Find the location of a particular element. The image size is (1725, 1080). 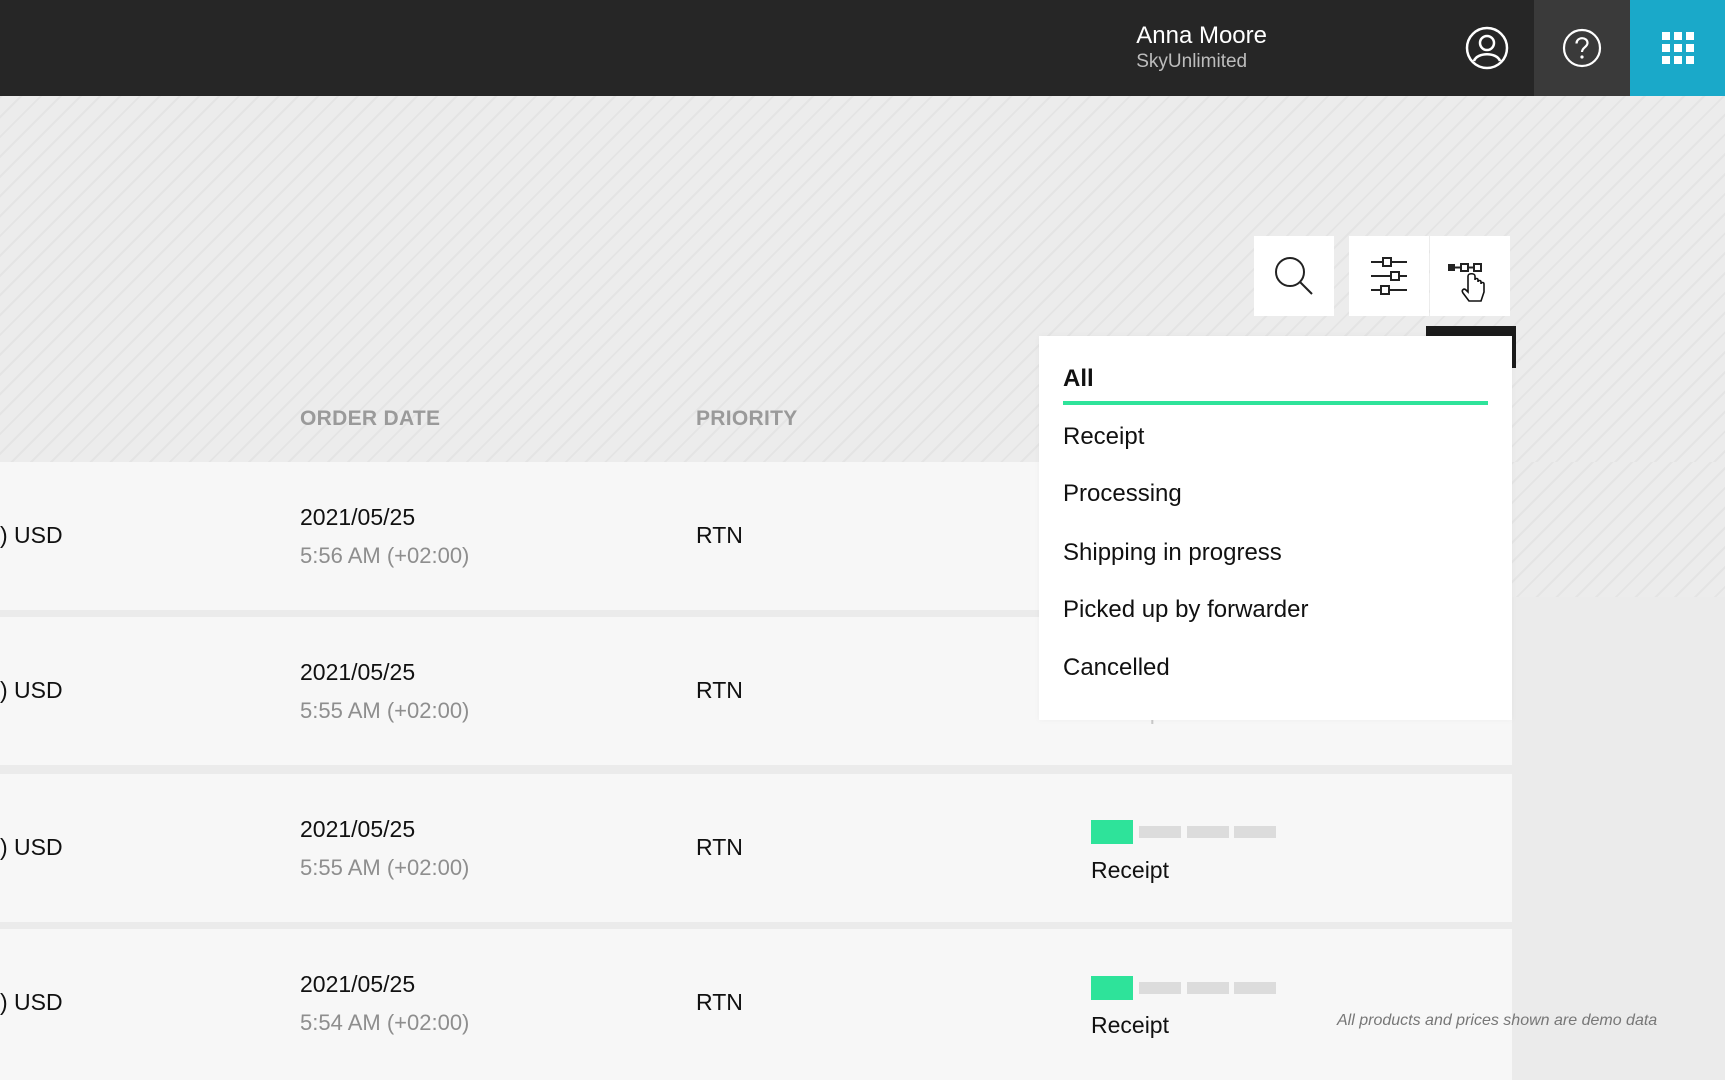

search-button is located at coordinates (1294, 276).